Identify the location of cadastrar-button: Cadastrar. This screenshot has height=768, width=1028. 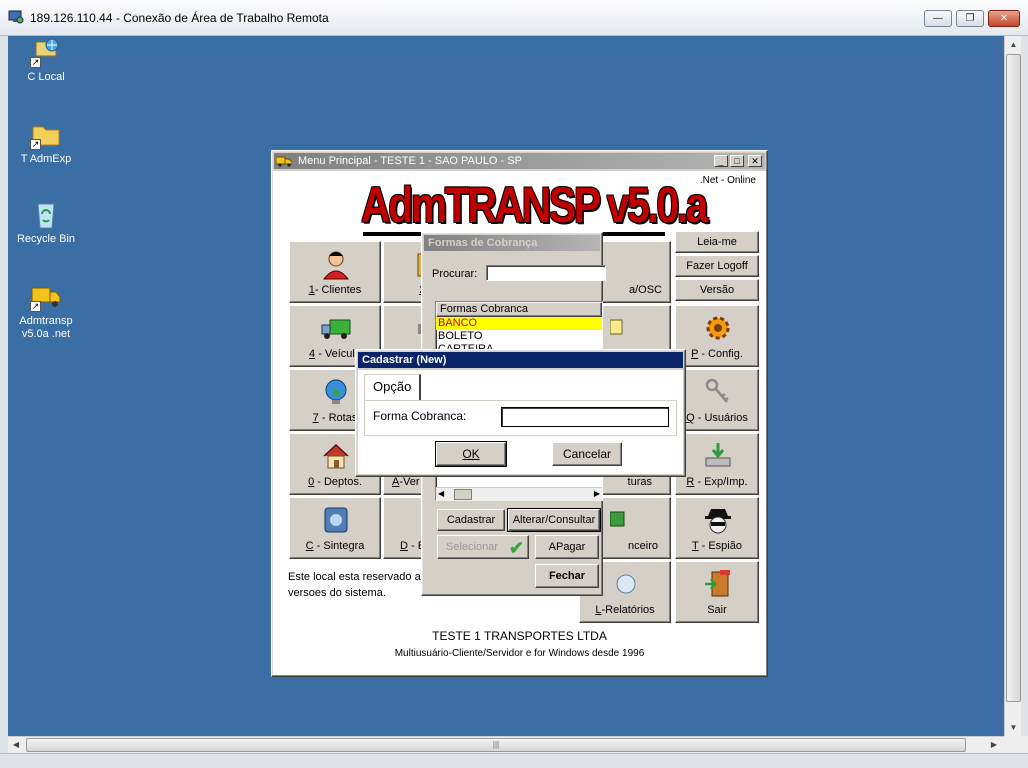
(471, 520).